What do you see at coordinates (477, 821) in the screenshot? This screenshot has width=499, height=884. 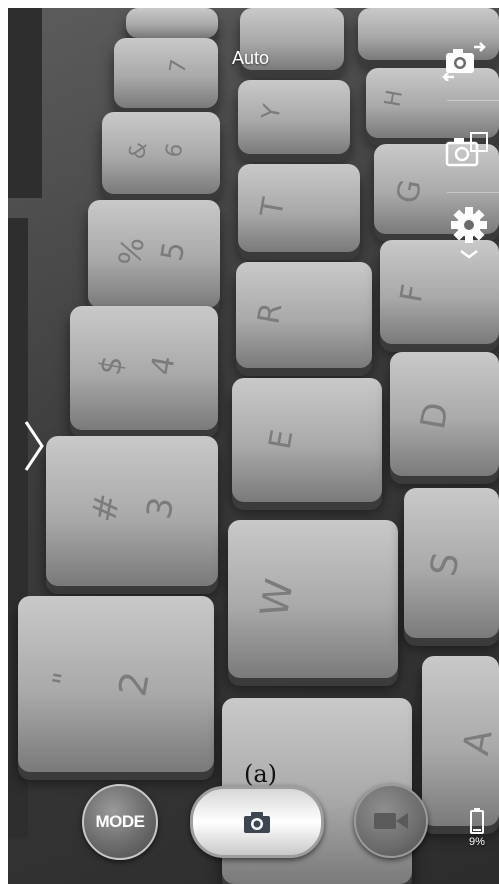 I see `battery-icon` at bounding box center [477, 821].